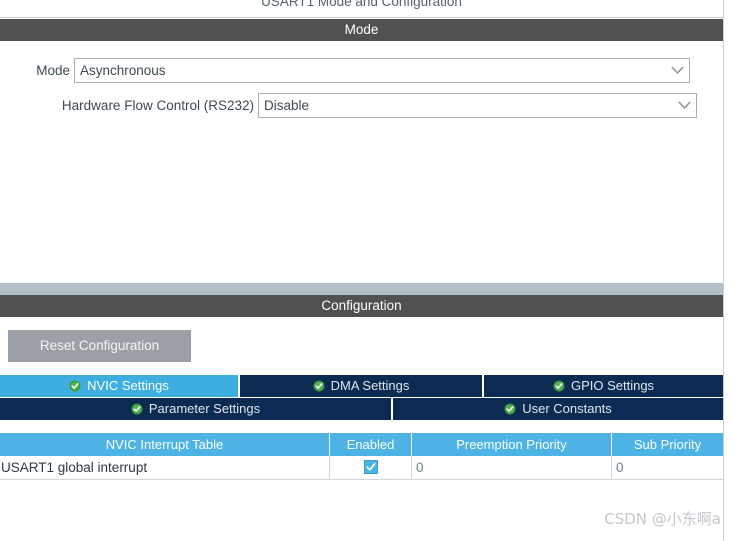 The image size is (733, 541). I want to click on mode-select: Asynchronous, so click(382, 70).